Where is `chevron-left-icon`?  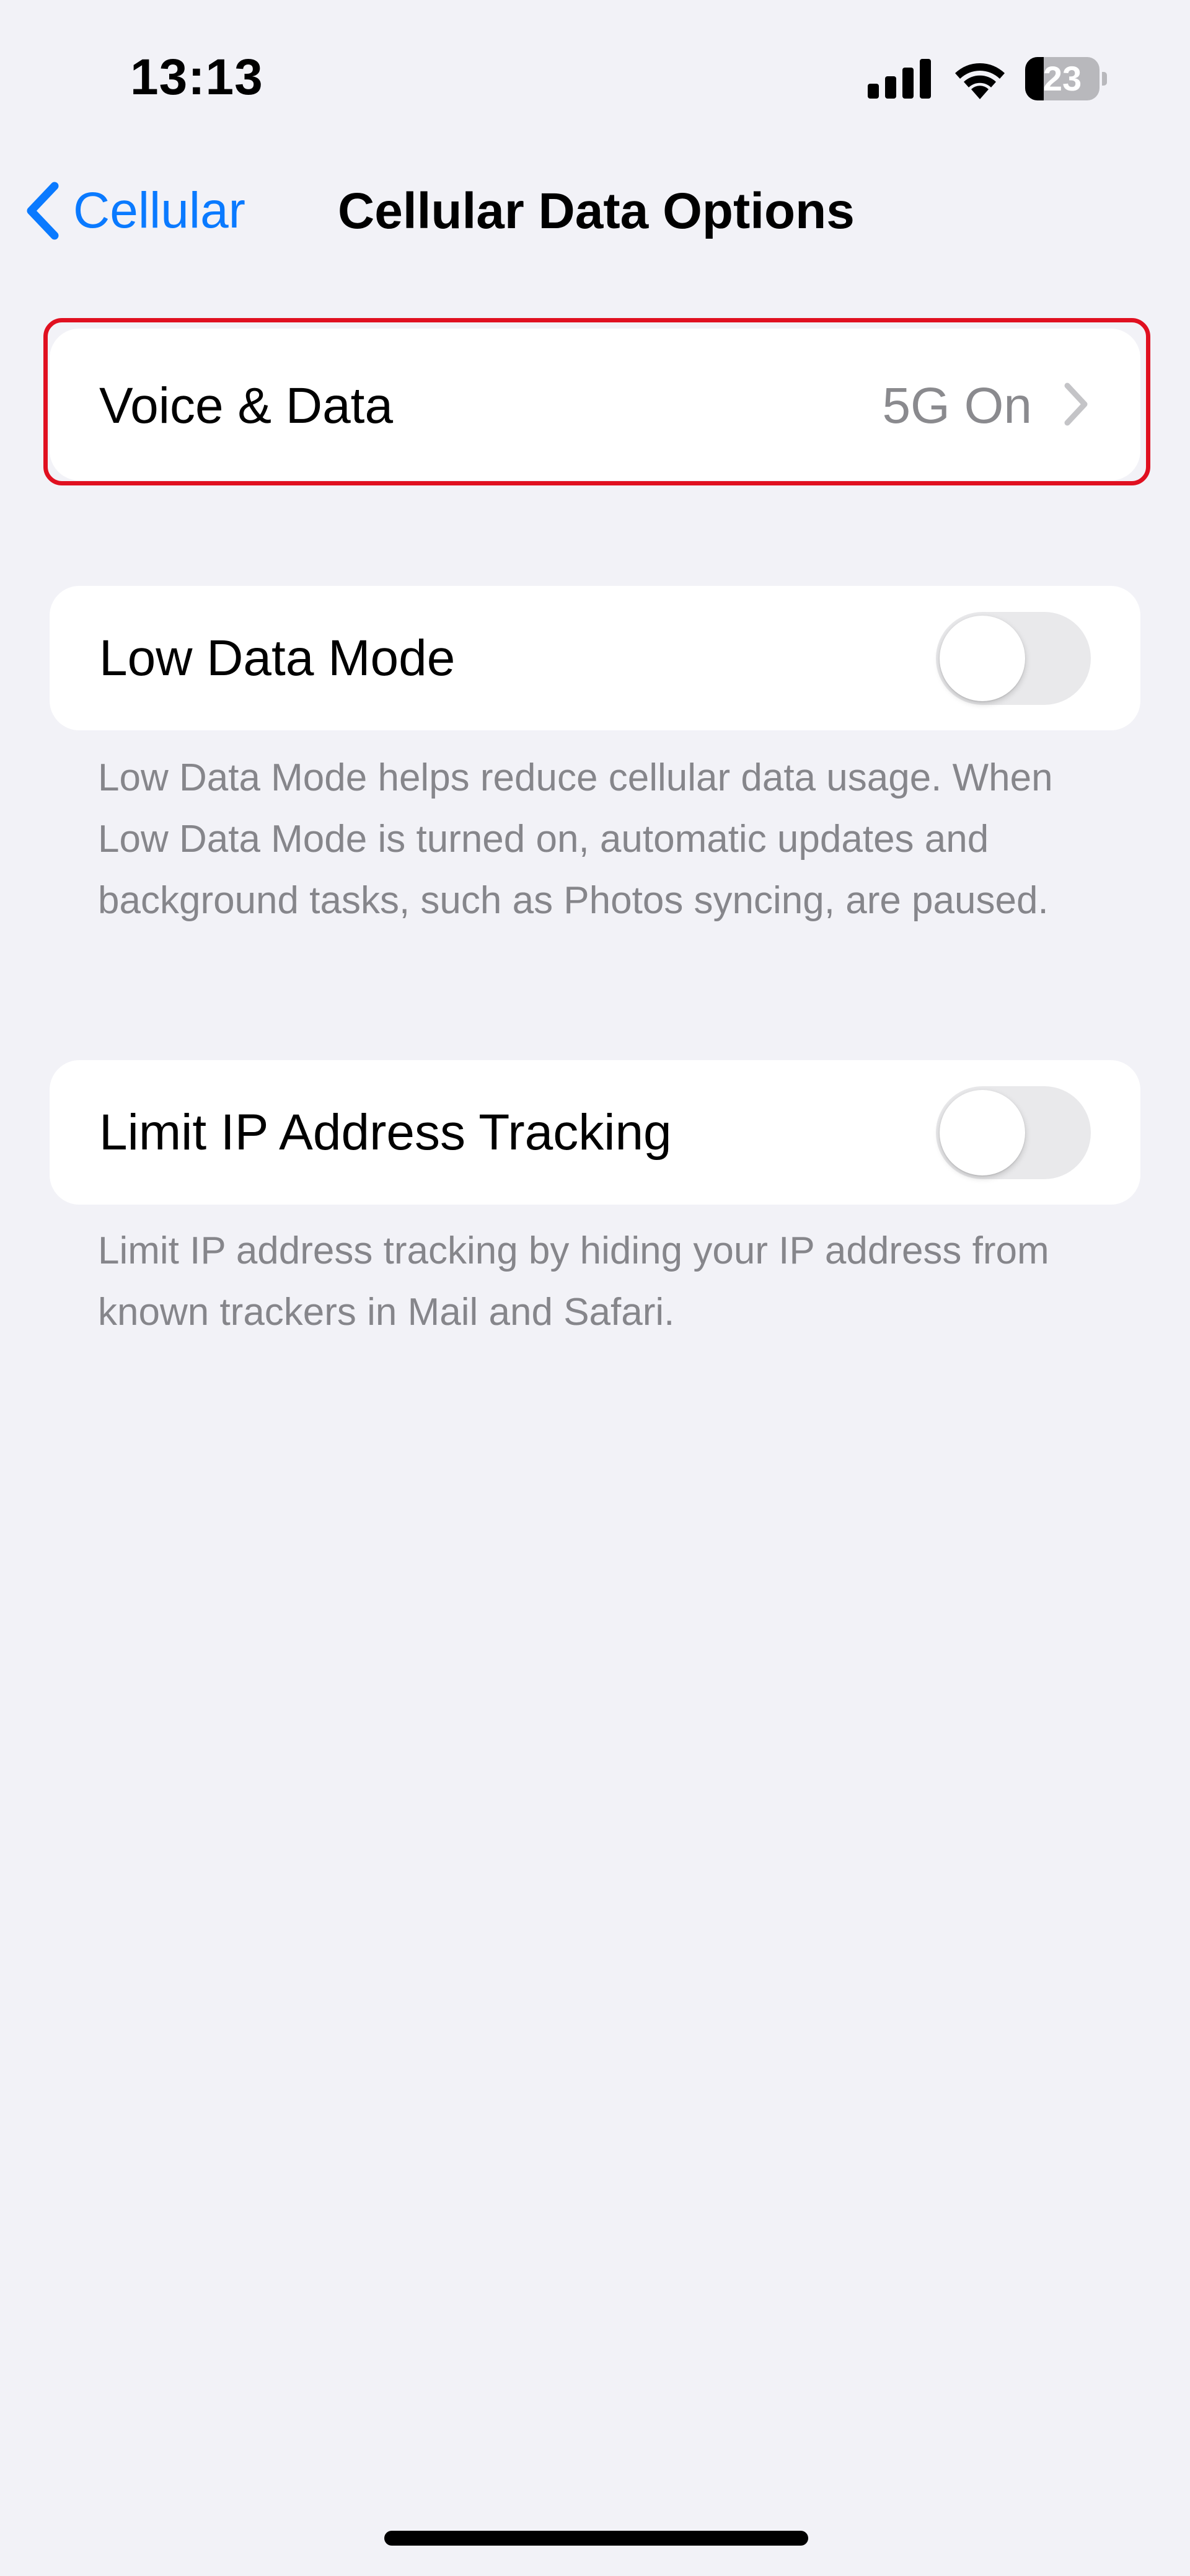
chevron-left-icon is located at coordinates (43, 211).